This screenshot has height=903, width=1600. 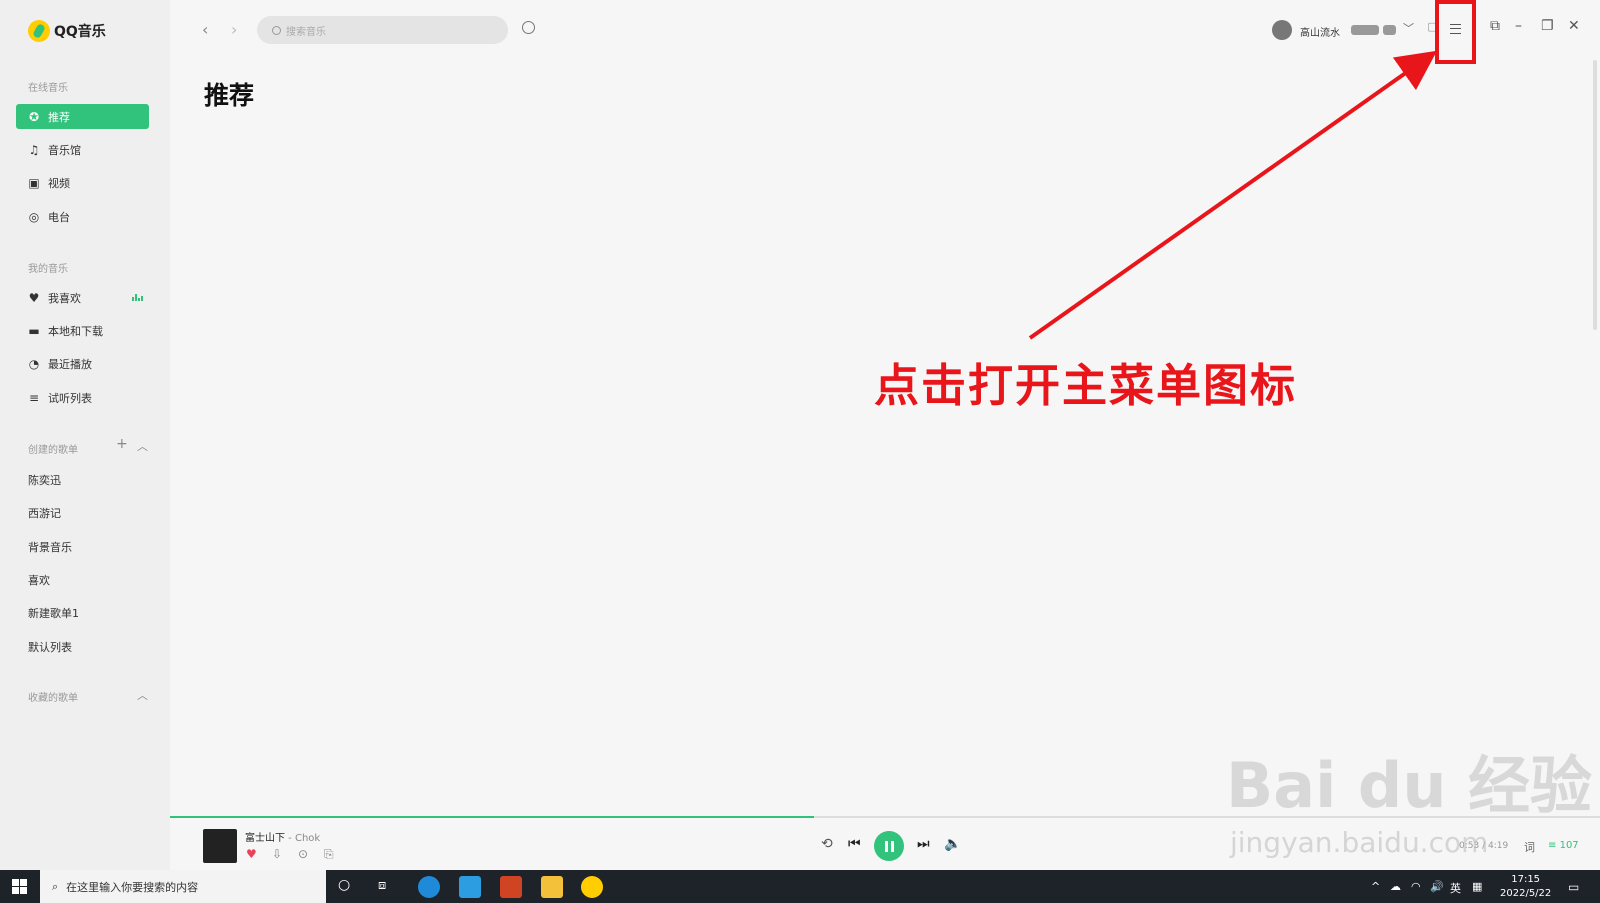 What do you see at coordinates (34, 397) in the screenshot?
I see `list-icon: ≡` at bounding box center [34, 397].